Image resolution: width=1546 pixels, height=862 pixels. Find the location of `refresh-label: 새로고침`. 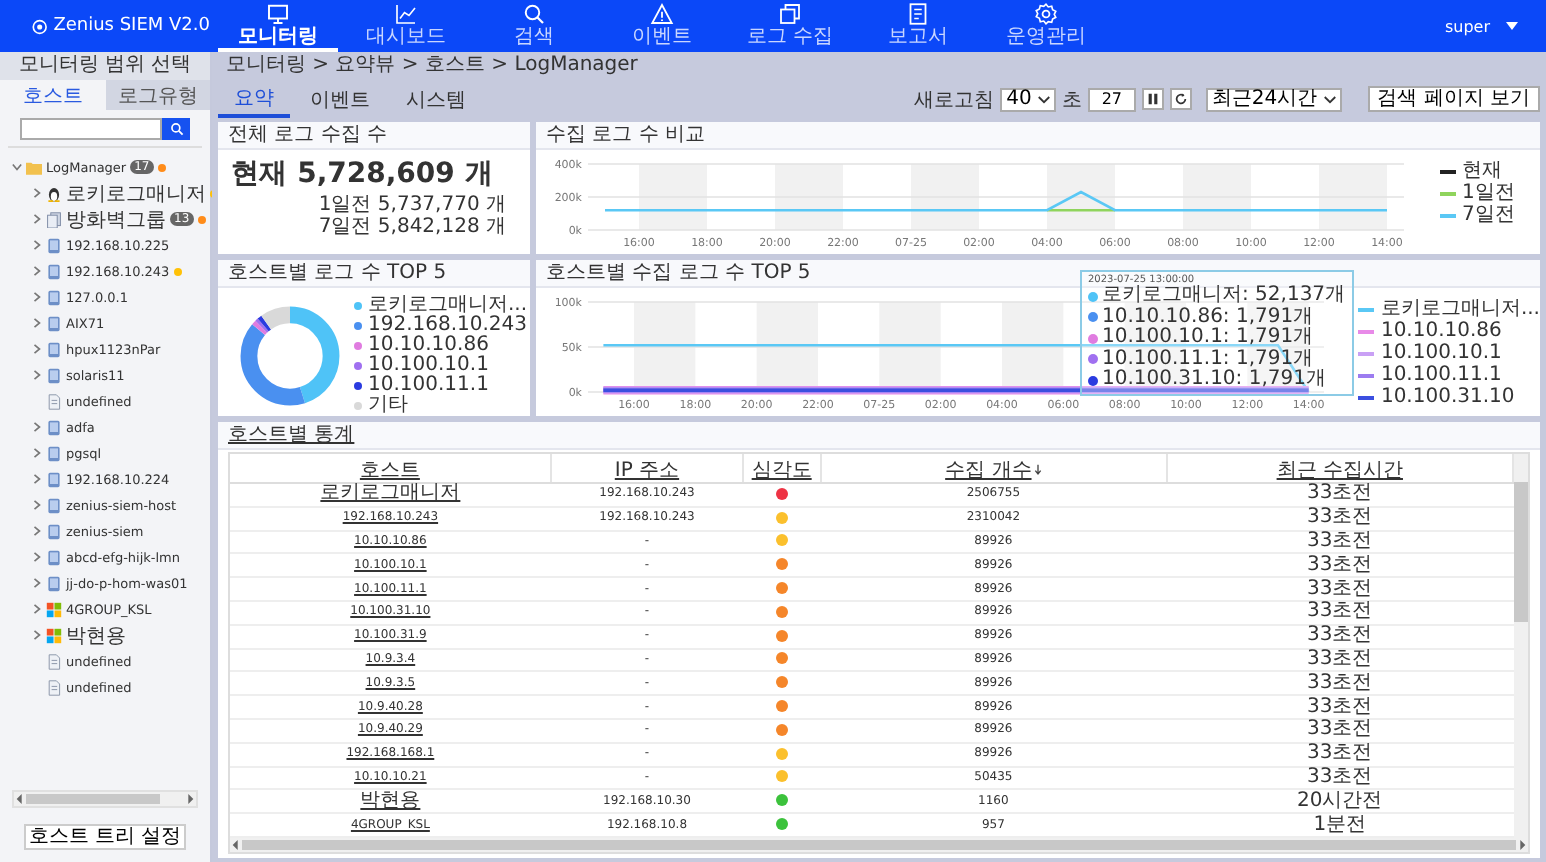

refresh-label: 새로고침 is located at coordinates (954, 100).